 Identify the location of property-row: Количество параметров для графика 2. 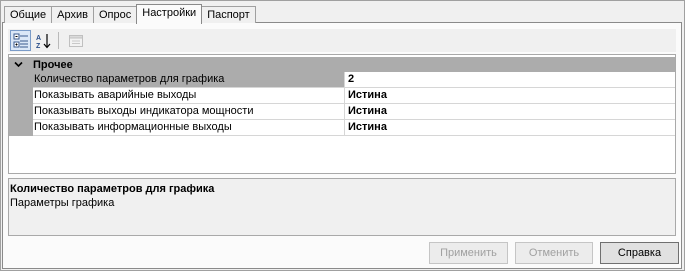
(342, 80).